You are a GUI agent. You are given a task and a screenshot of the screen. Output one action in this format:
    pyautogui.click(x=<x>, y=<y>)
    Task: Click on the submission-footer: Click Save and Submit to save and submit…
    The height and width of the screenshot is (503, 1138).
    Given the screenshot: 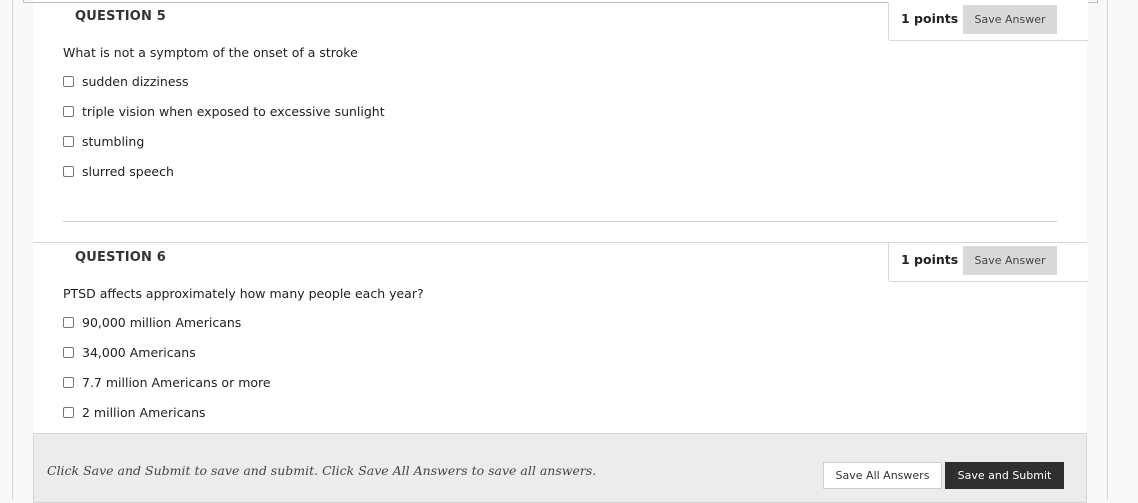 What is the action you would take?
    pyautogui.click(x=560, y=468)
    